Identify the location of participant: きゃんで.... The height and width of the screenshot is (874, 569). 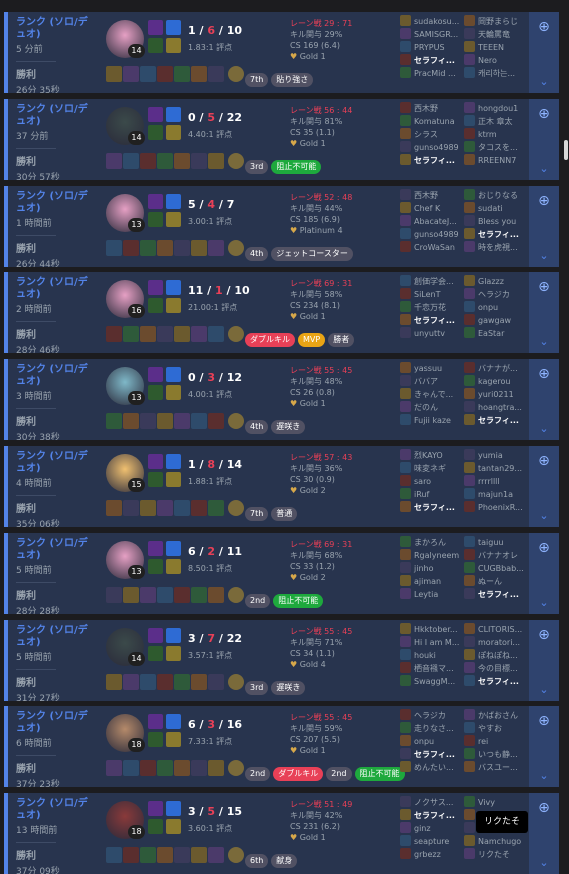
(431, 394).